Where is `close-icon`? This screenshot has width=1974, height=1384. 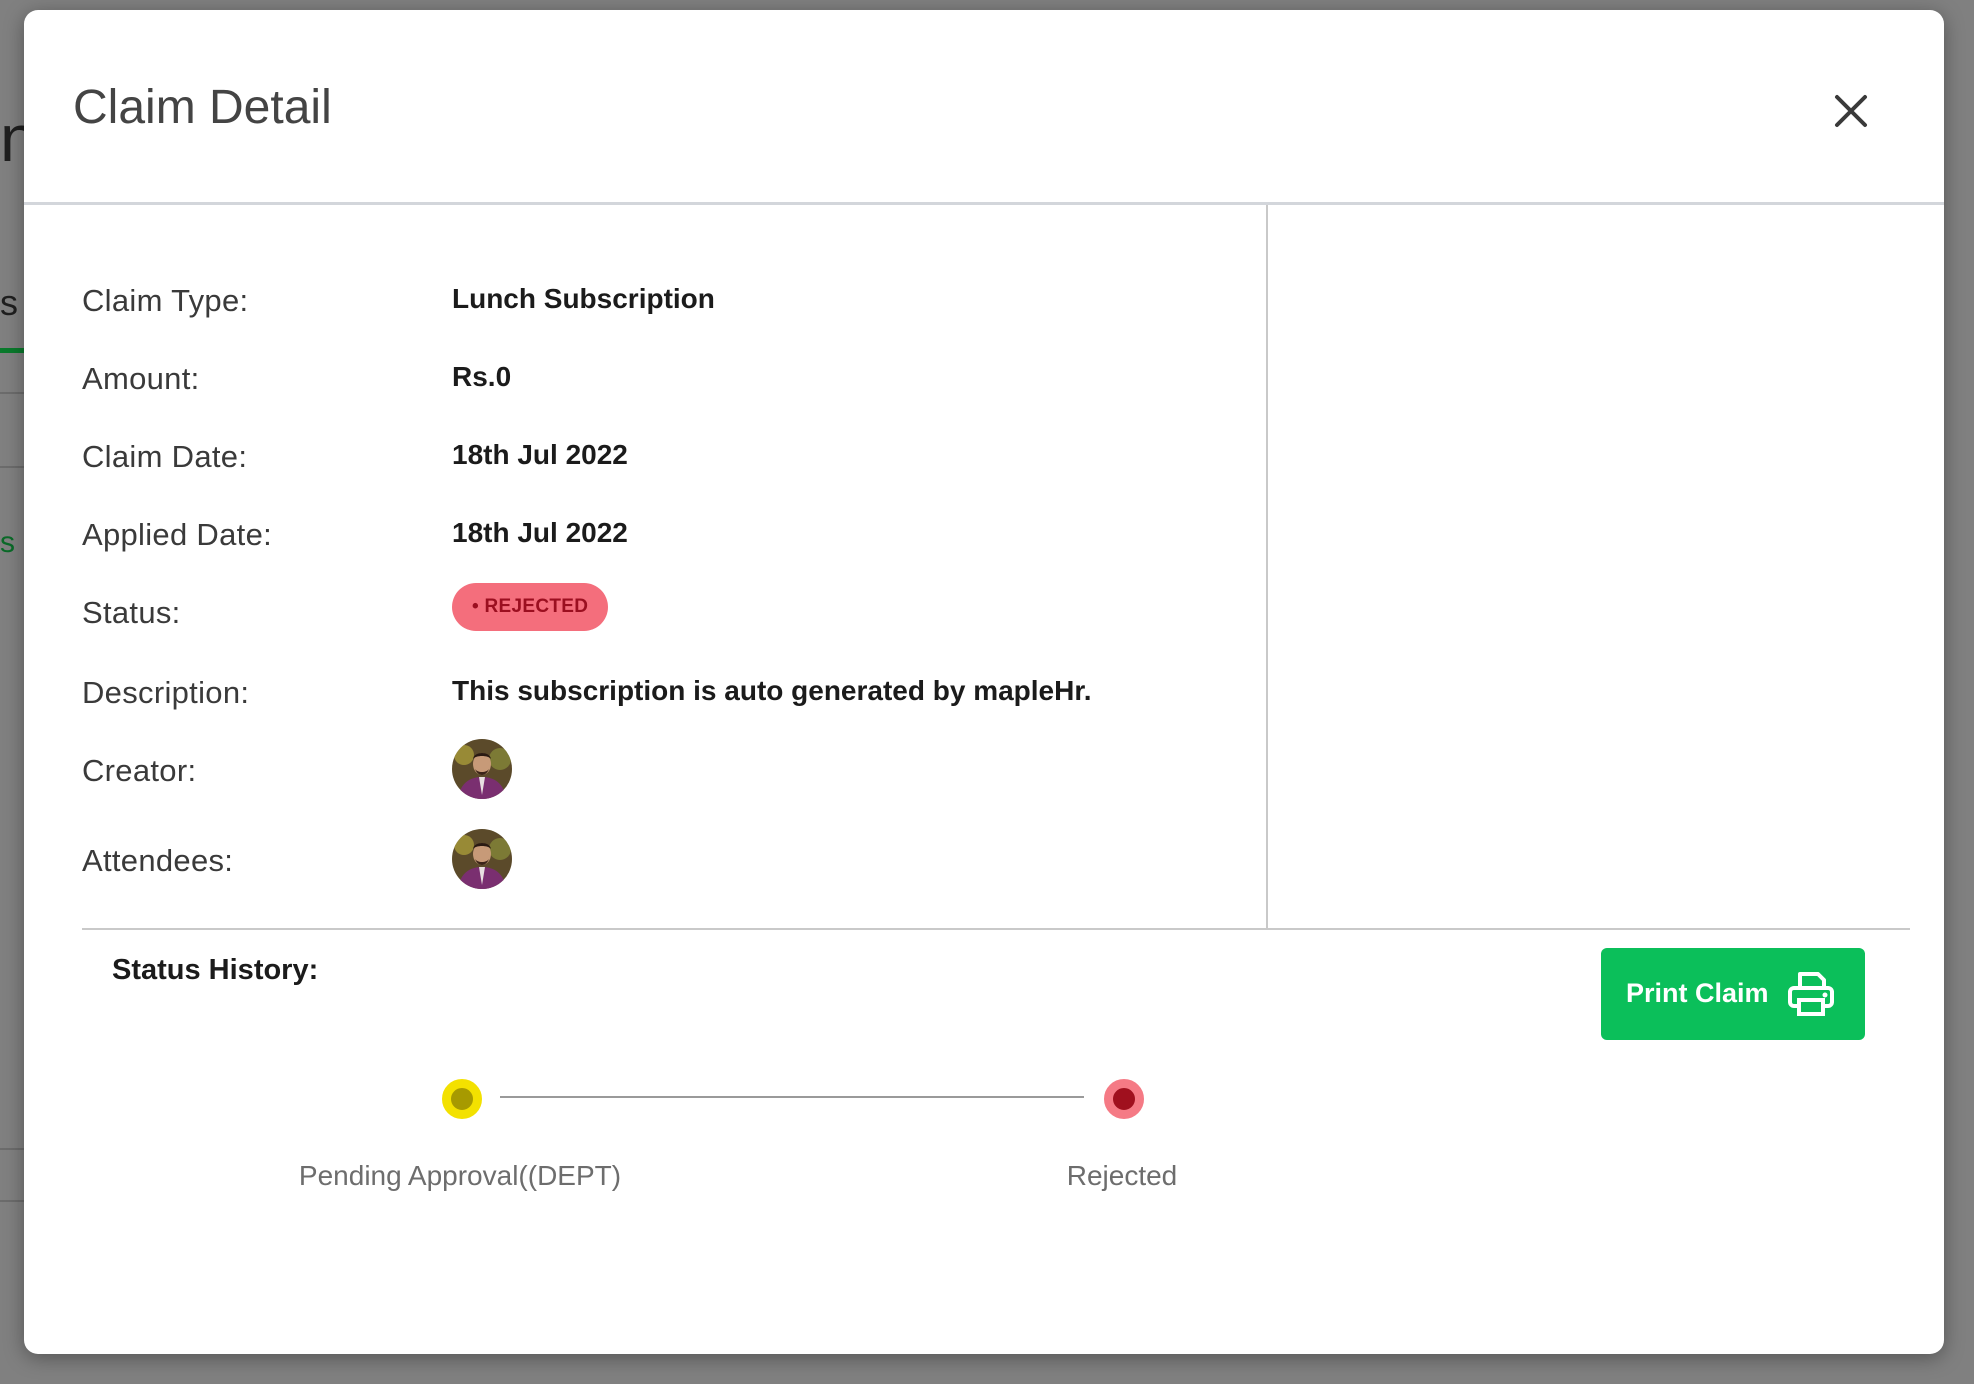
close-icon is located at coordinates (1851, 111).